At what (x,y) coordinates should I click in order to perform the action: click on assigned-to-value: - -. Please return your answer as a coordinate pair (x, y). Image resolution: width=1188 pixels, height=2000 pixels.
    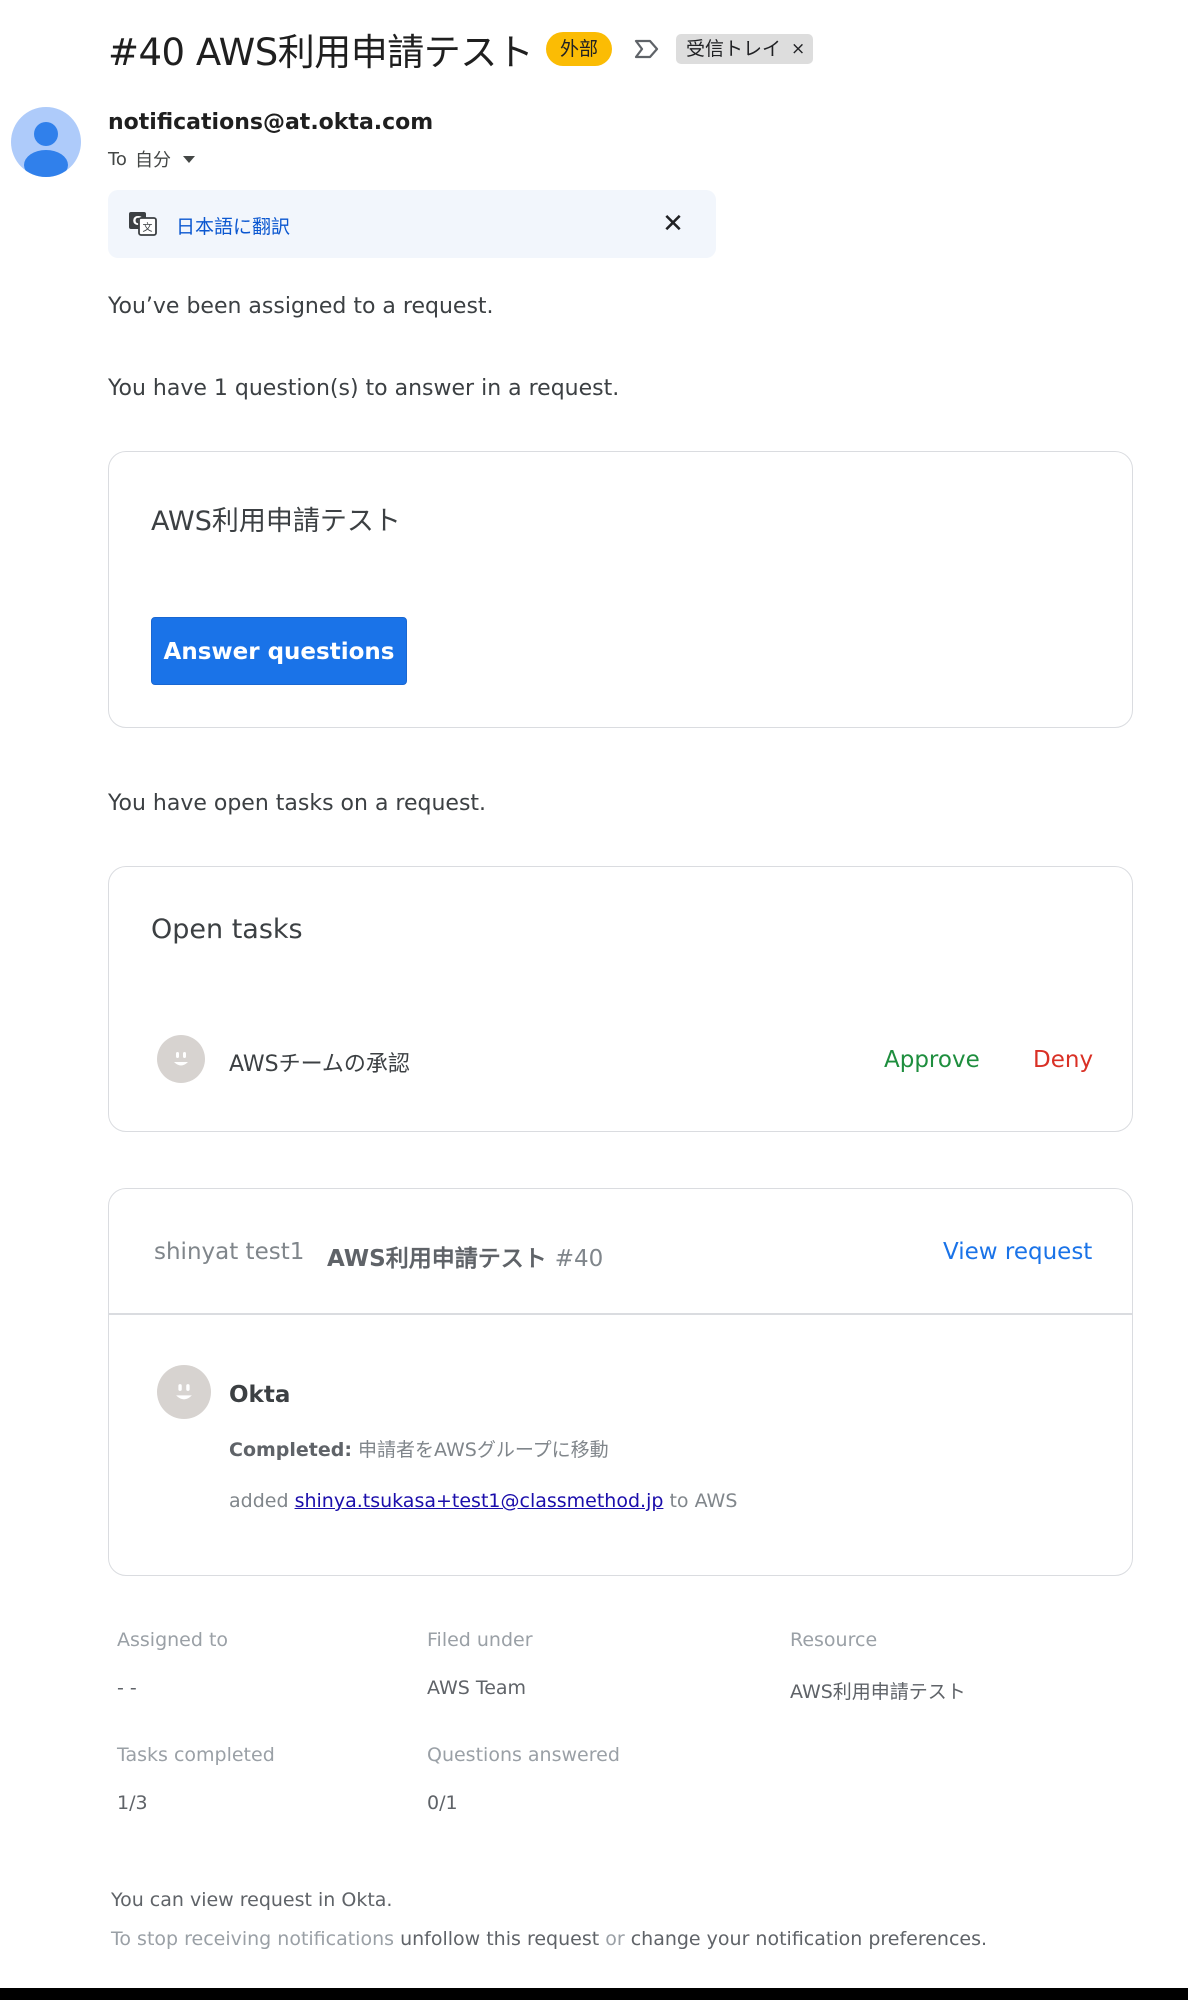
    Looking at the image, I should click on (127, 1688).